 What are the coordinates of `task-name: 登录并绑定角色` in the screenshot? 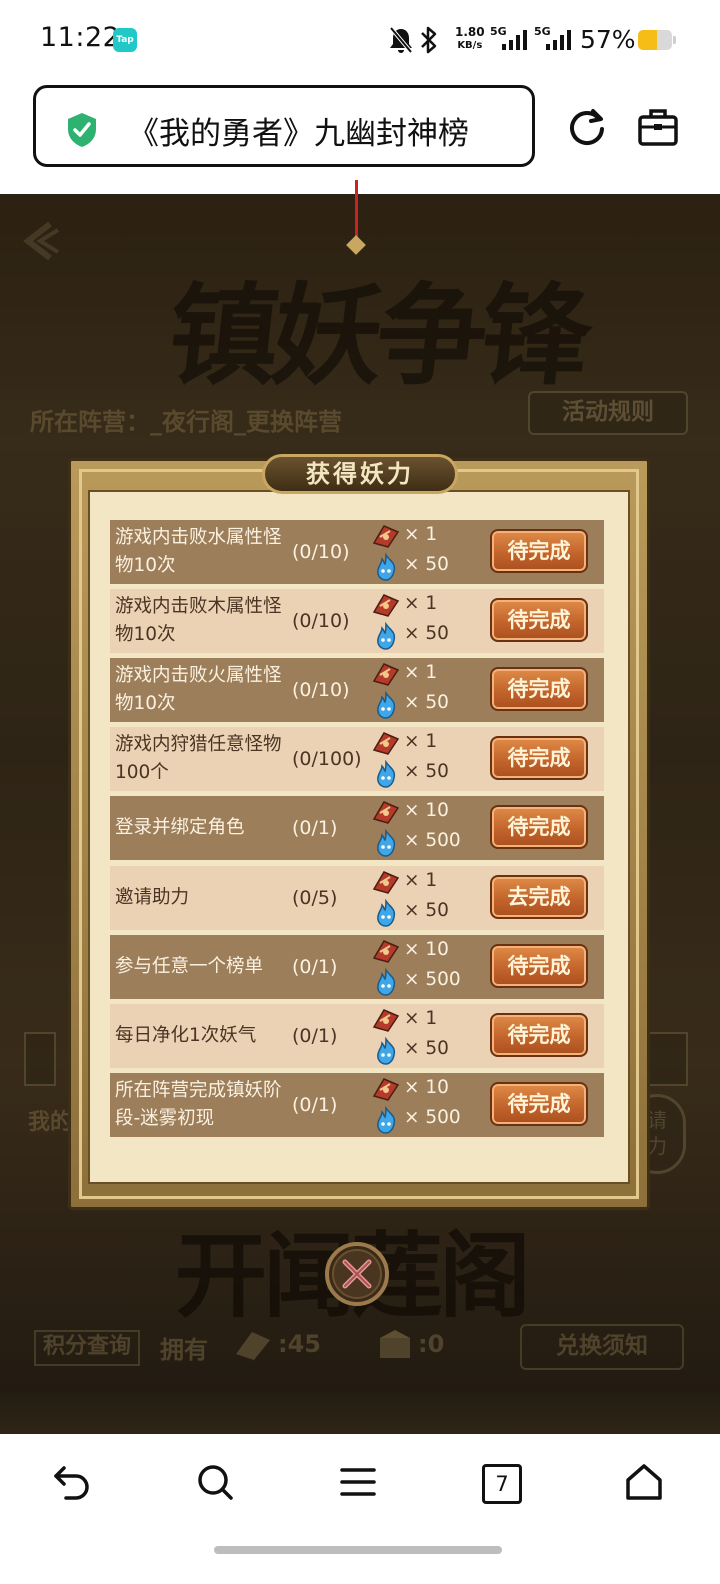 It's located at (180, 827).